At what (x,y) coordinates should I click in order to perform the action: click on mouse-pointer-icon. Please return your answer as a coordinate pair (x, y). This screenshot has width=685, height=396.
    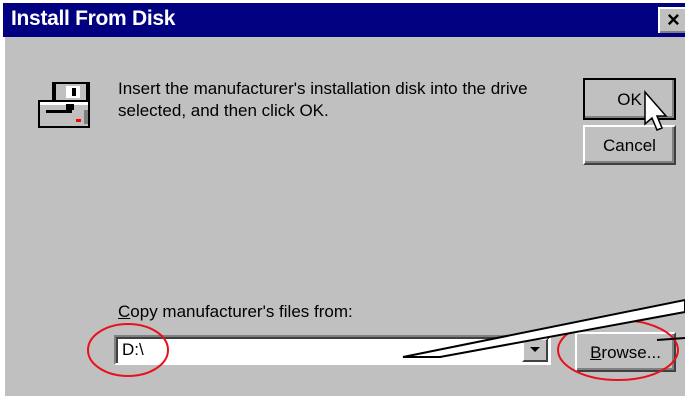
    Looking at the image, I should click on (656, 110).